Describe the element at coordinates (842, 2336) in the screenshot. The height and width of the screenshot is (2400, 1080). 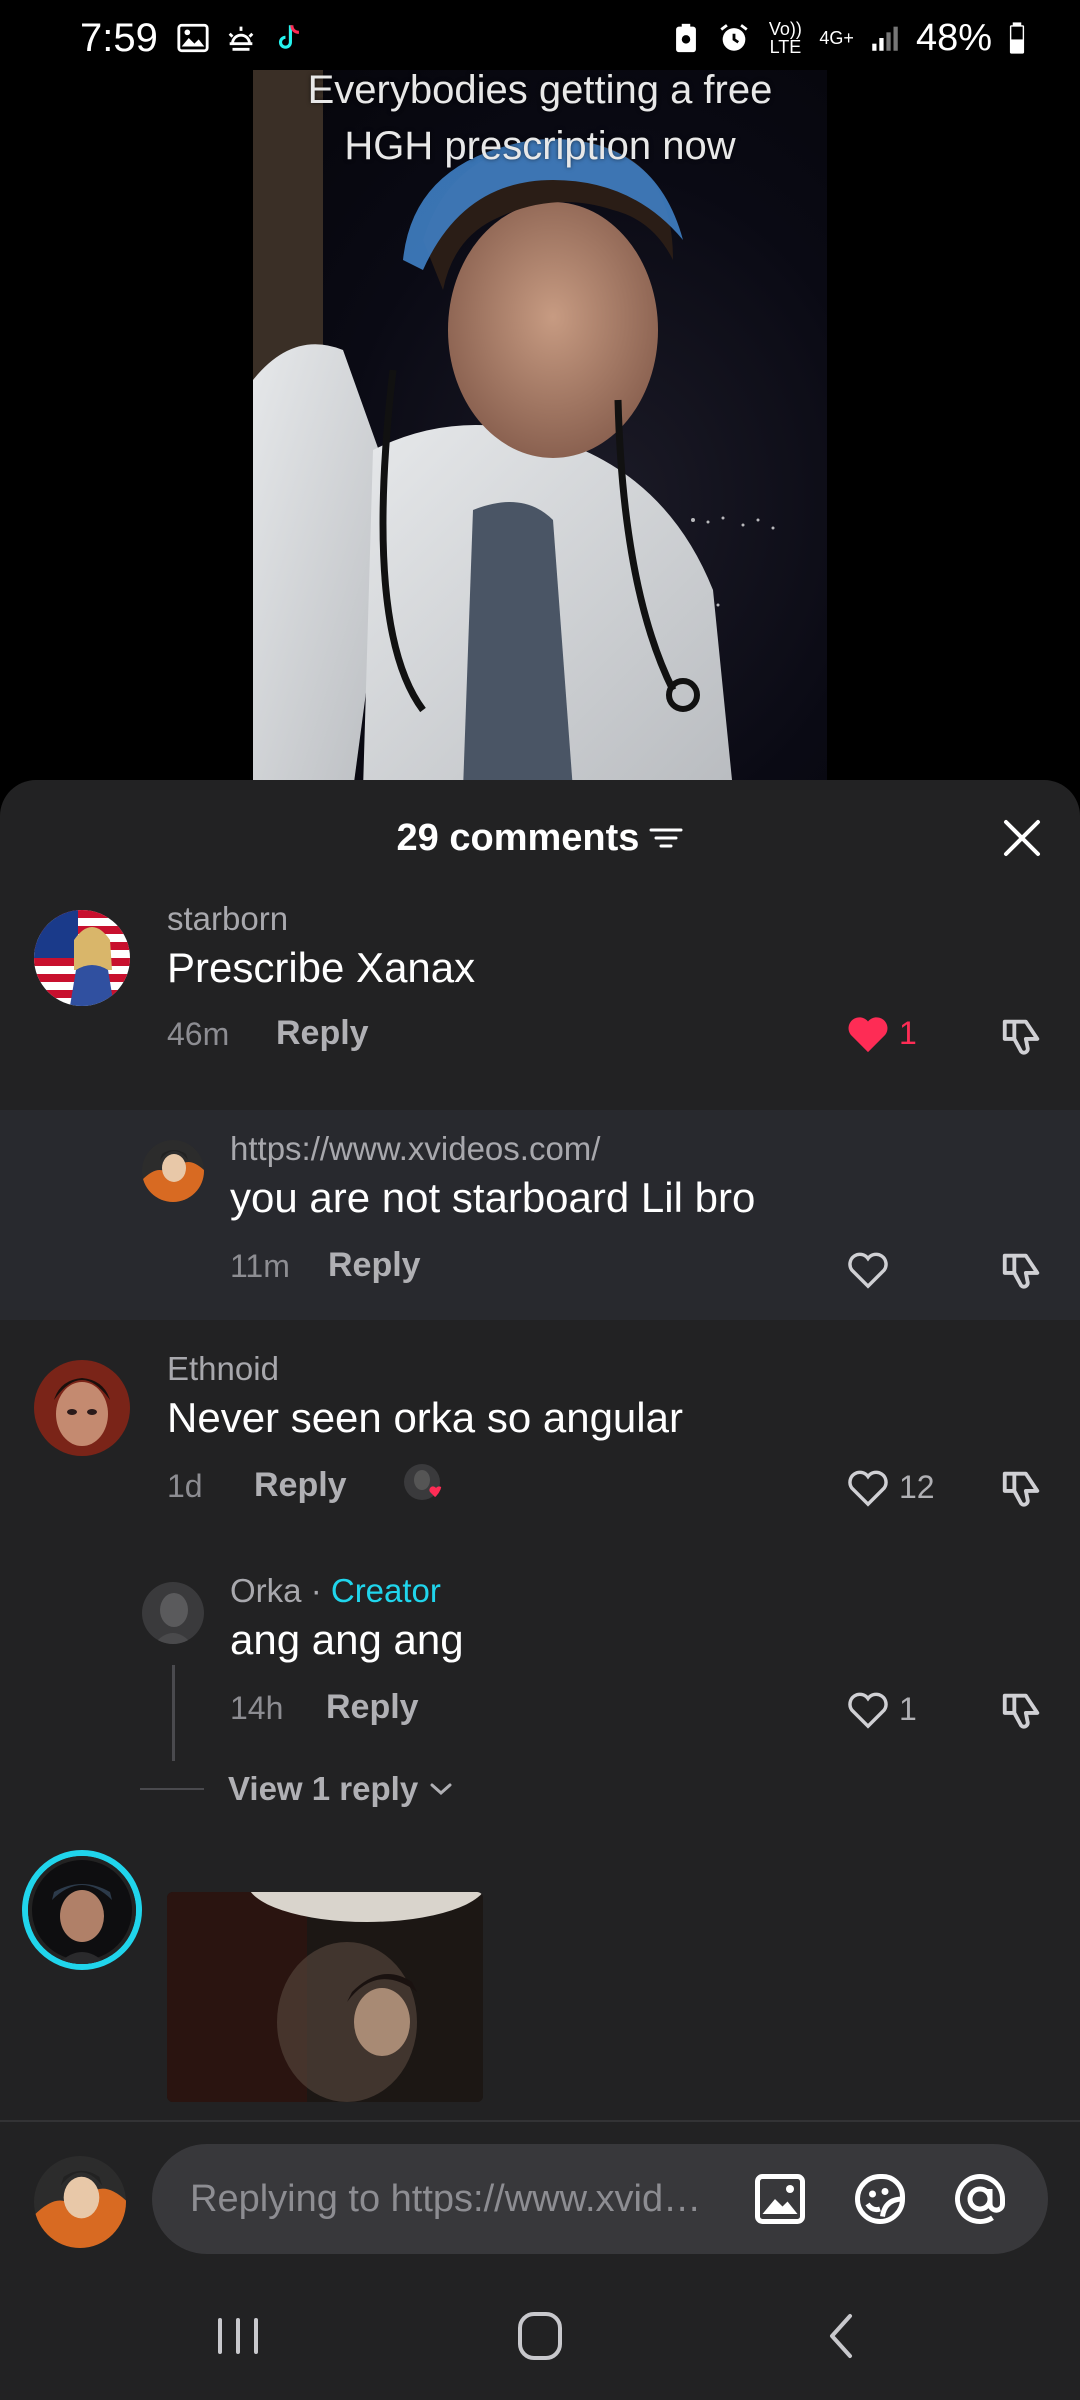
I see `back-icon` at that location.